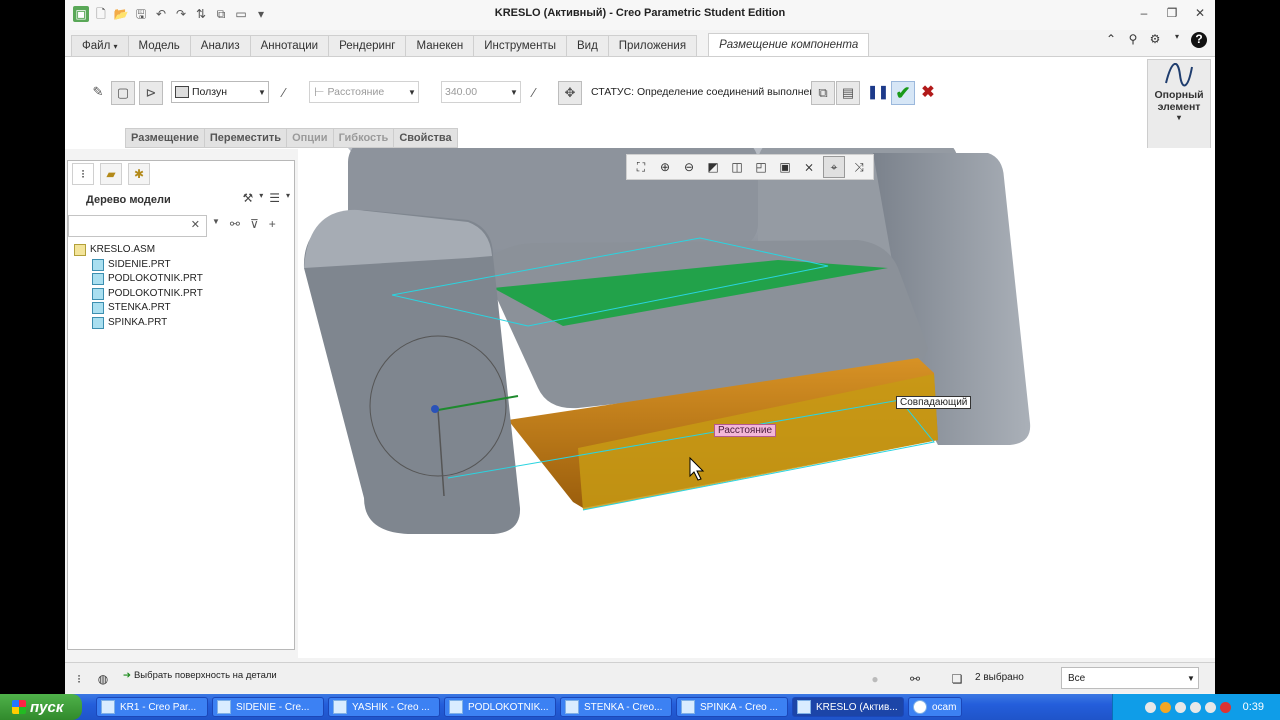 This screenshot has width=1280, height=720. Describe the element at coordinates (363, 138) in the screenshot. I see `subtab-flexibility: Гибкость` at that location.